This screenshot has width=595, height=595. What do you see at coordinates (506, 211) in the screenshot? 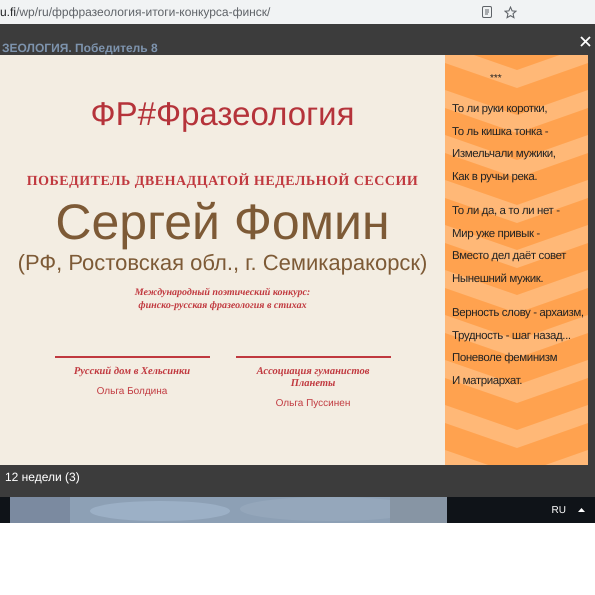
I see `poem-line: То ли да, а то ли нет -` at bounding box center [506, 211].